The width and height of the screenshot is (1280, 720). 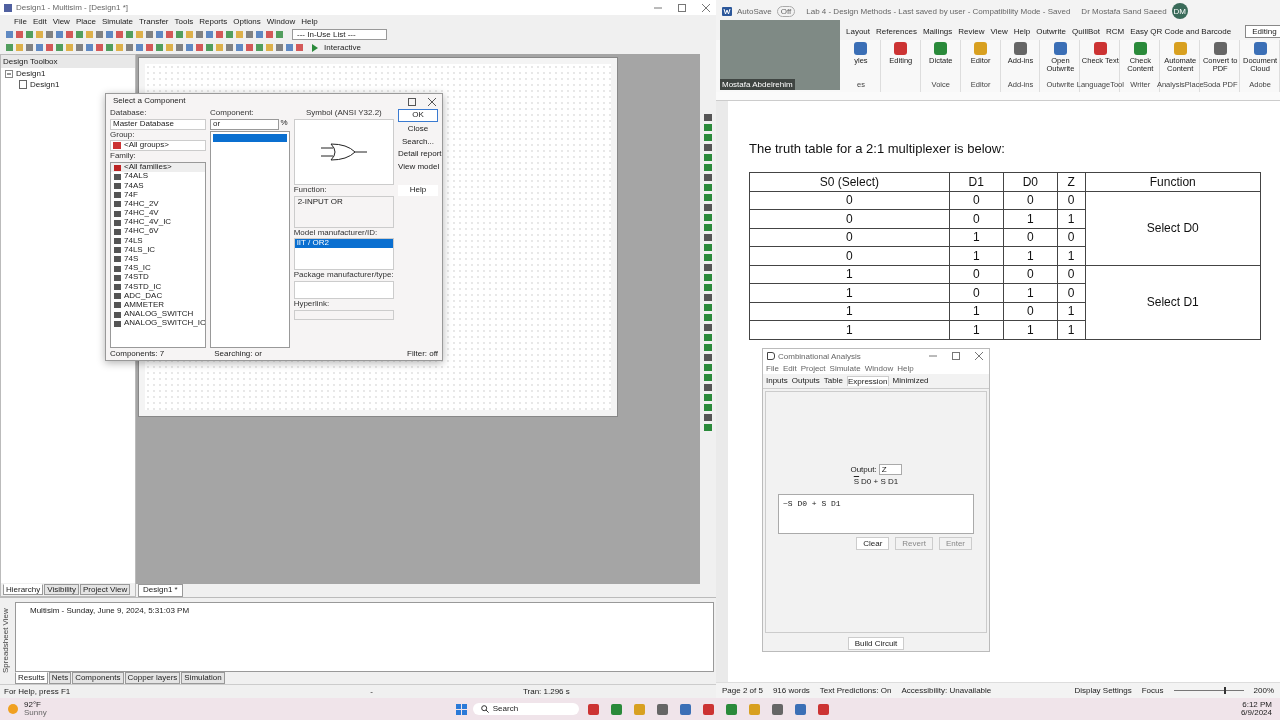 I want to click on expression-input: ~S D0 + S D1, so click(x=876, y=514).